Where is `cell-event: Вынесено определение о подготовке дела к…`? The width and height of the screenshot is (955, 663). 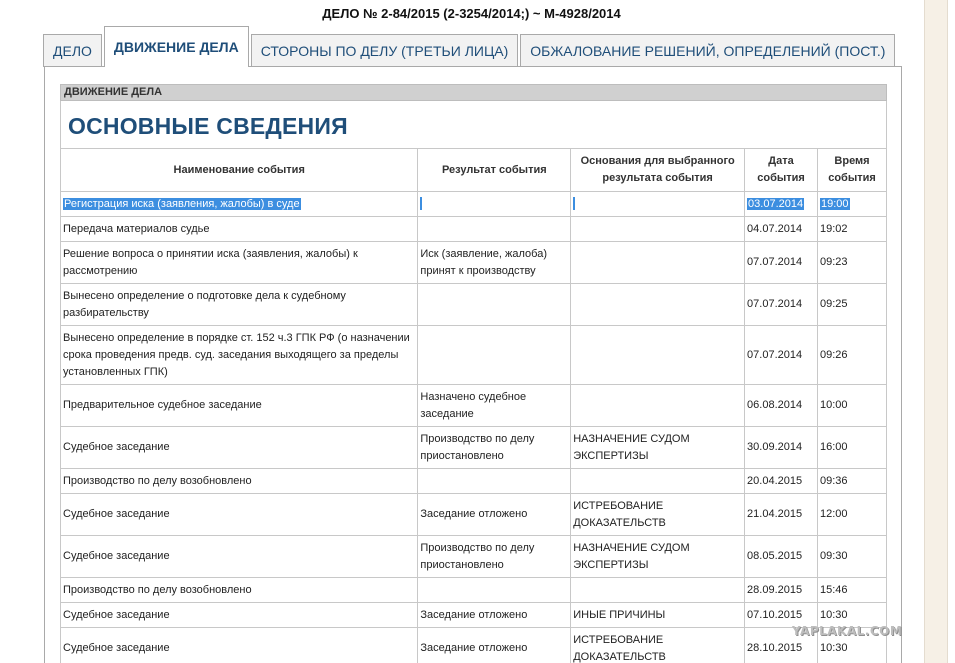
cell-event: Вынесено определение о подготовке дела к… is located at coordinates (239, 304).